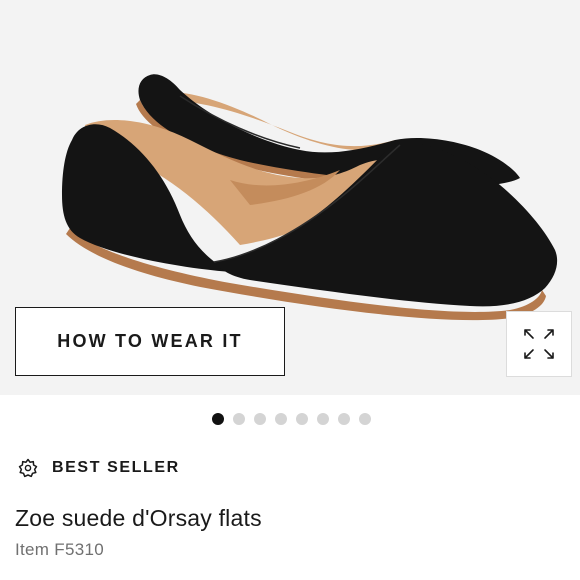 Image resolution: width=580 pixels, height=580 pixels. What do you see at coordinates (138, 518) in the screenshot?
I see `product-title: Zoe suede d'Orsay flats` at bounding box center [138, 518].